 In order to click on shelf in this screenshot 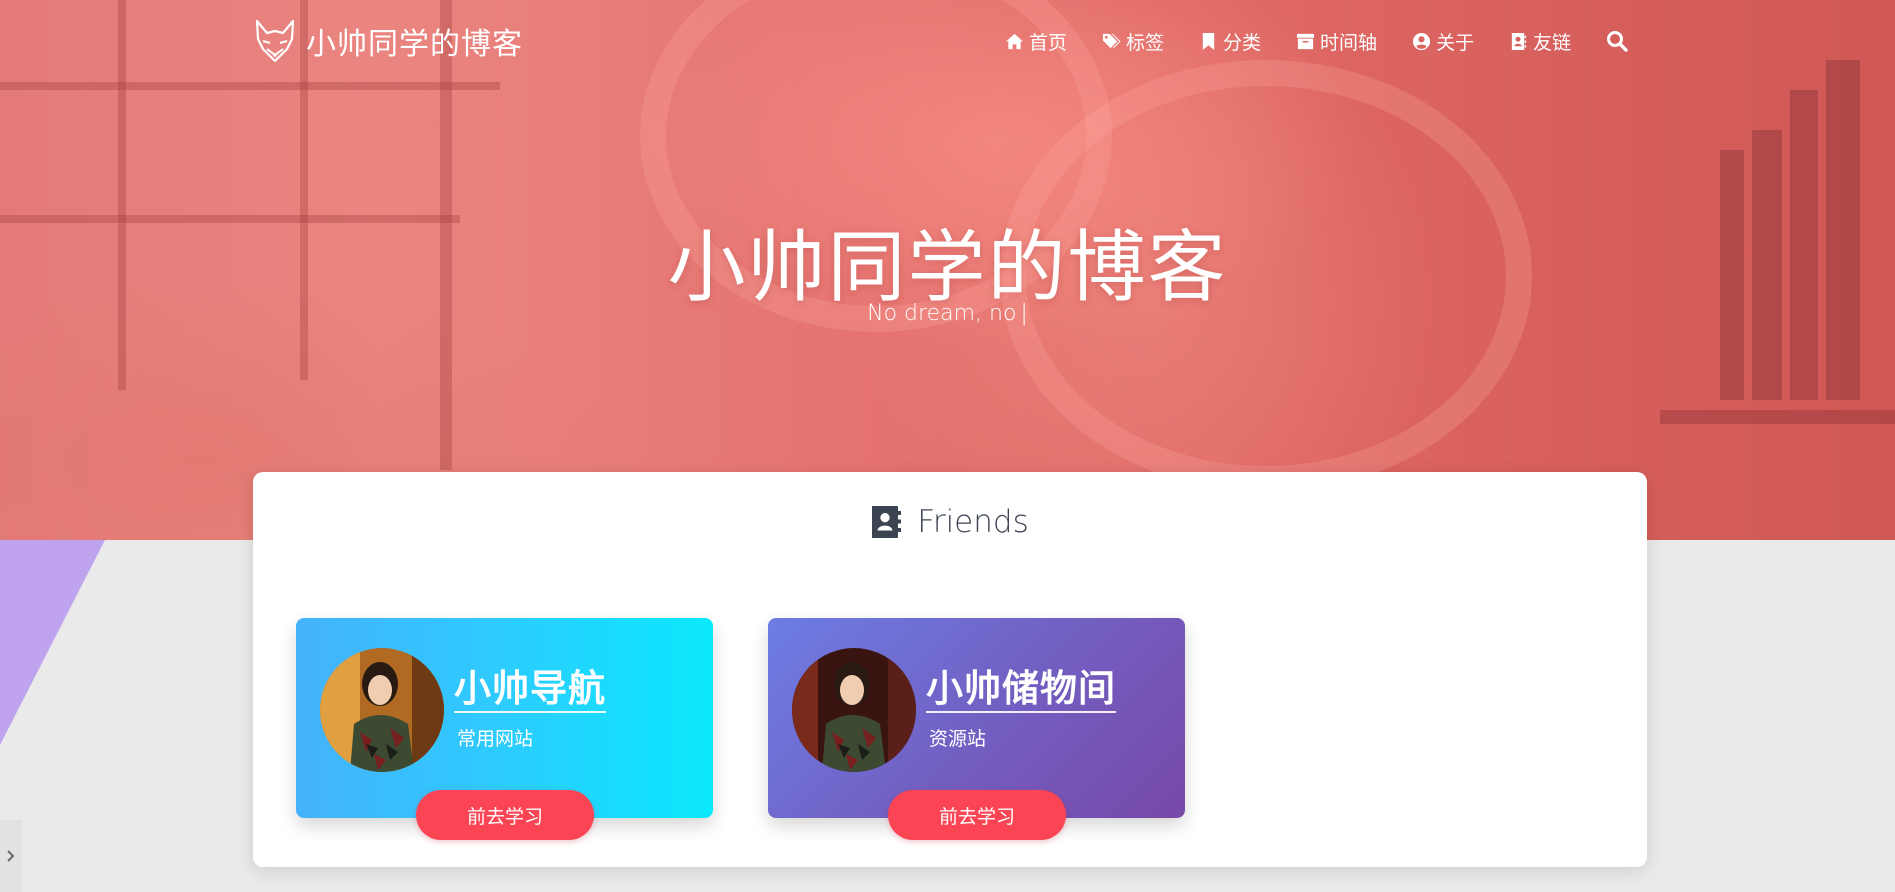, I will do `click(1777, 417)`.